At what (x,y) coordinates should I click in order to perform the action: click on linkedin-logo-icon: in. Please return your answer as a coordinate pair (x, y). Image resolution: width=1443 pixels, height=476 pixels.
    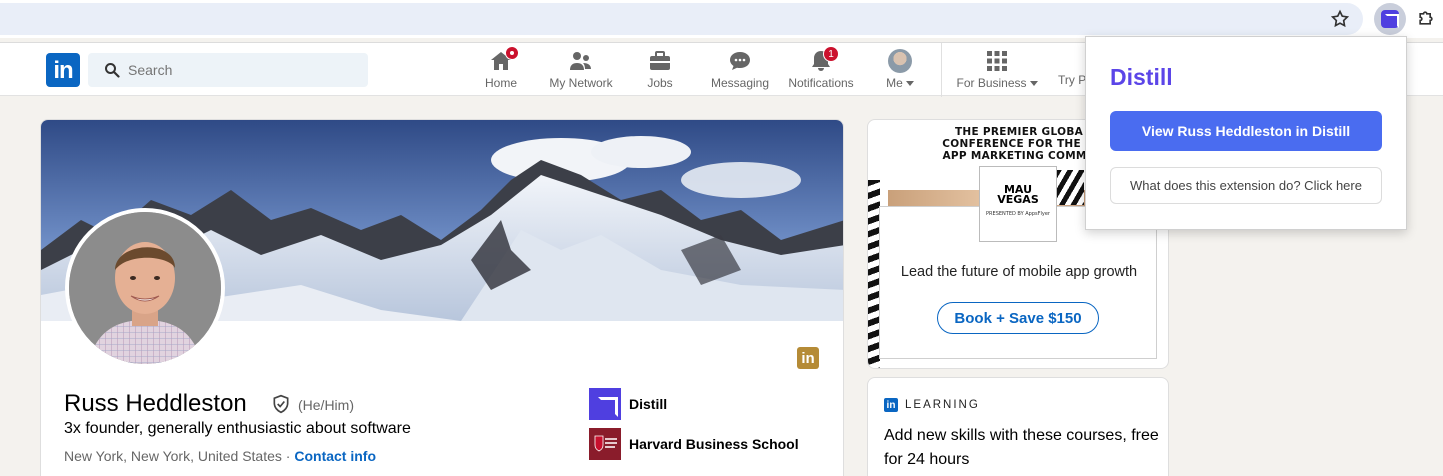
    Looking at the image, I should click on (63, 70).